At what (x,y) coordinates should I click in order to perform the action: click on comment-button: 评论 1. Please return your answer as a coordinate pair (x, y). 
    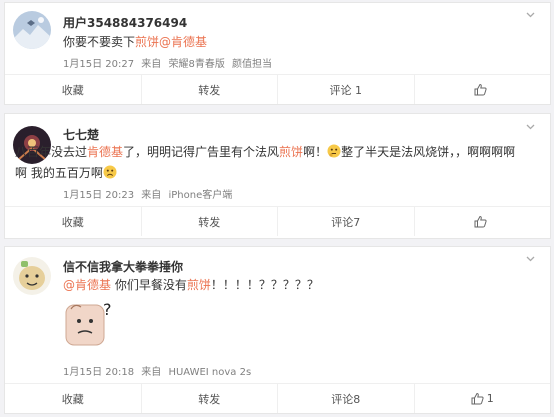
    Looking at the image, I should click on (346, 89).